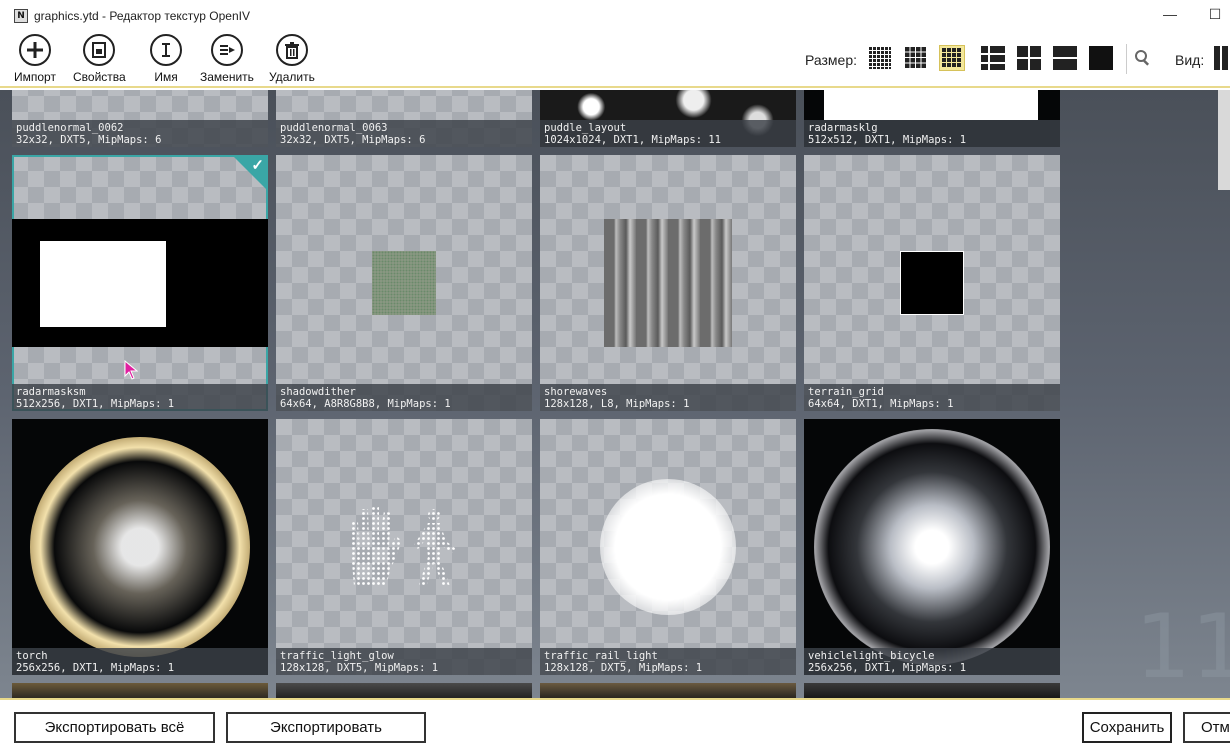  Describe the element at coordinates (1126, 59) in the screenshot. I see `toolbar-divider` at that location.